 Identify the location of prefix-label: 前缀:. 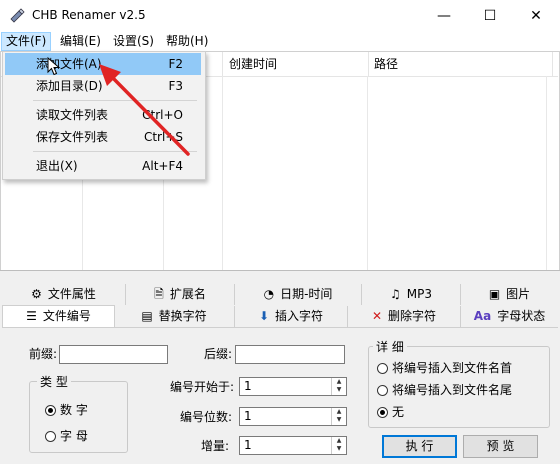
(43, 354).